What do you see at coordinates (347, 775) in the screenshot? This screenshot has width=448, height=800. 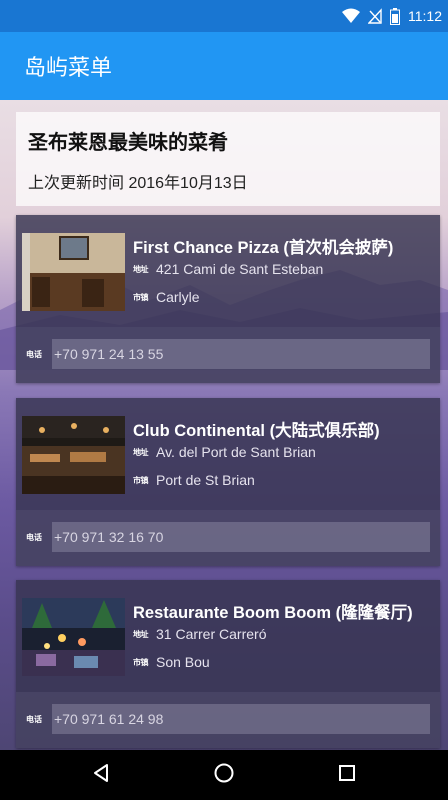 I see `recents-icon` at bounding box center [347, 775].